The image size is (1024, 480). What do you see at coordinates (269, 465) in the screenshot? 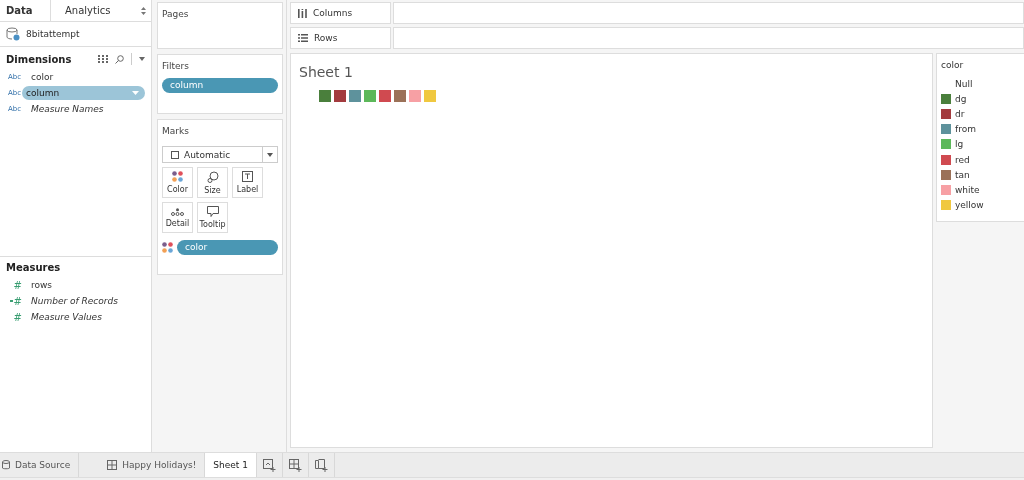
I see `new-worksheet-icon` at bounding box center [269, 465].